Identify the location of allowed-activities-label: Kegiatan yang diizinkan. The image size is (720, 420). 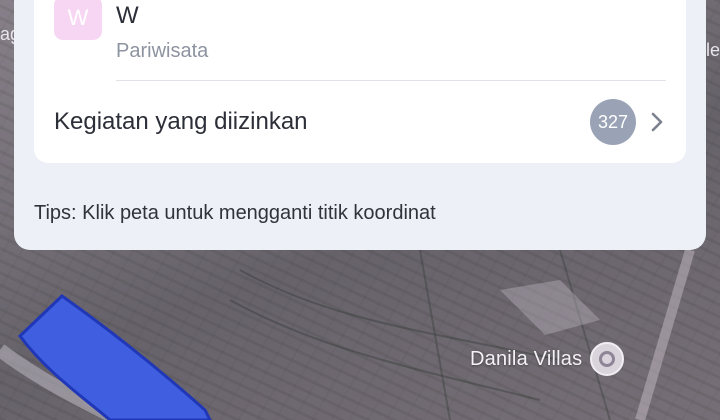
(181, 121).